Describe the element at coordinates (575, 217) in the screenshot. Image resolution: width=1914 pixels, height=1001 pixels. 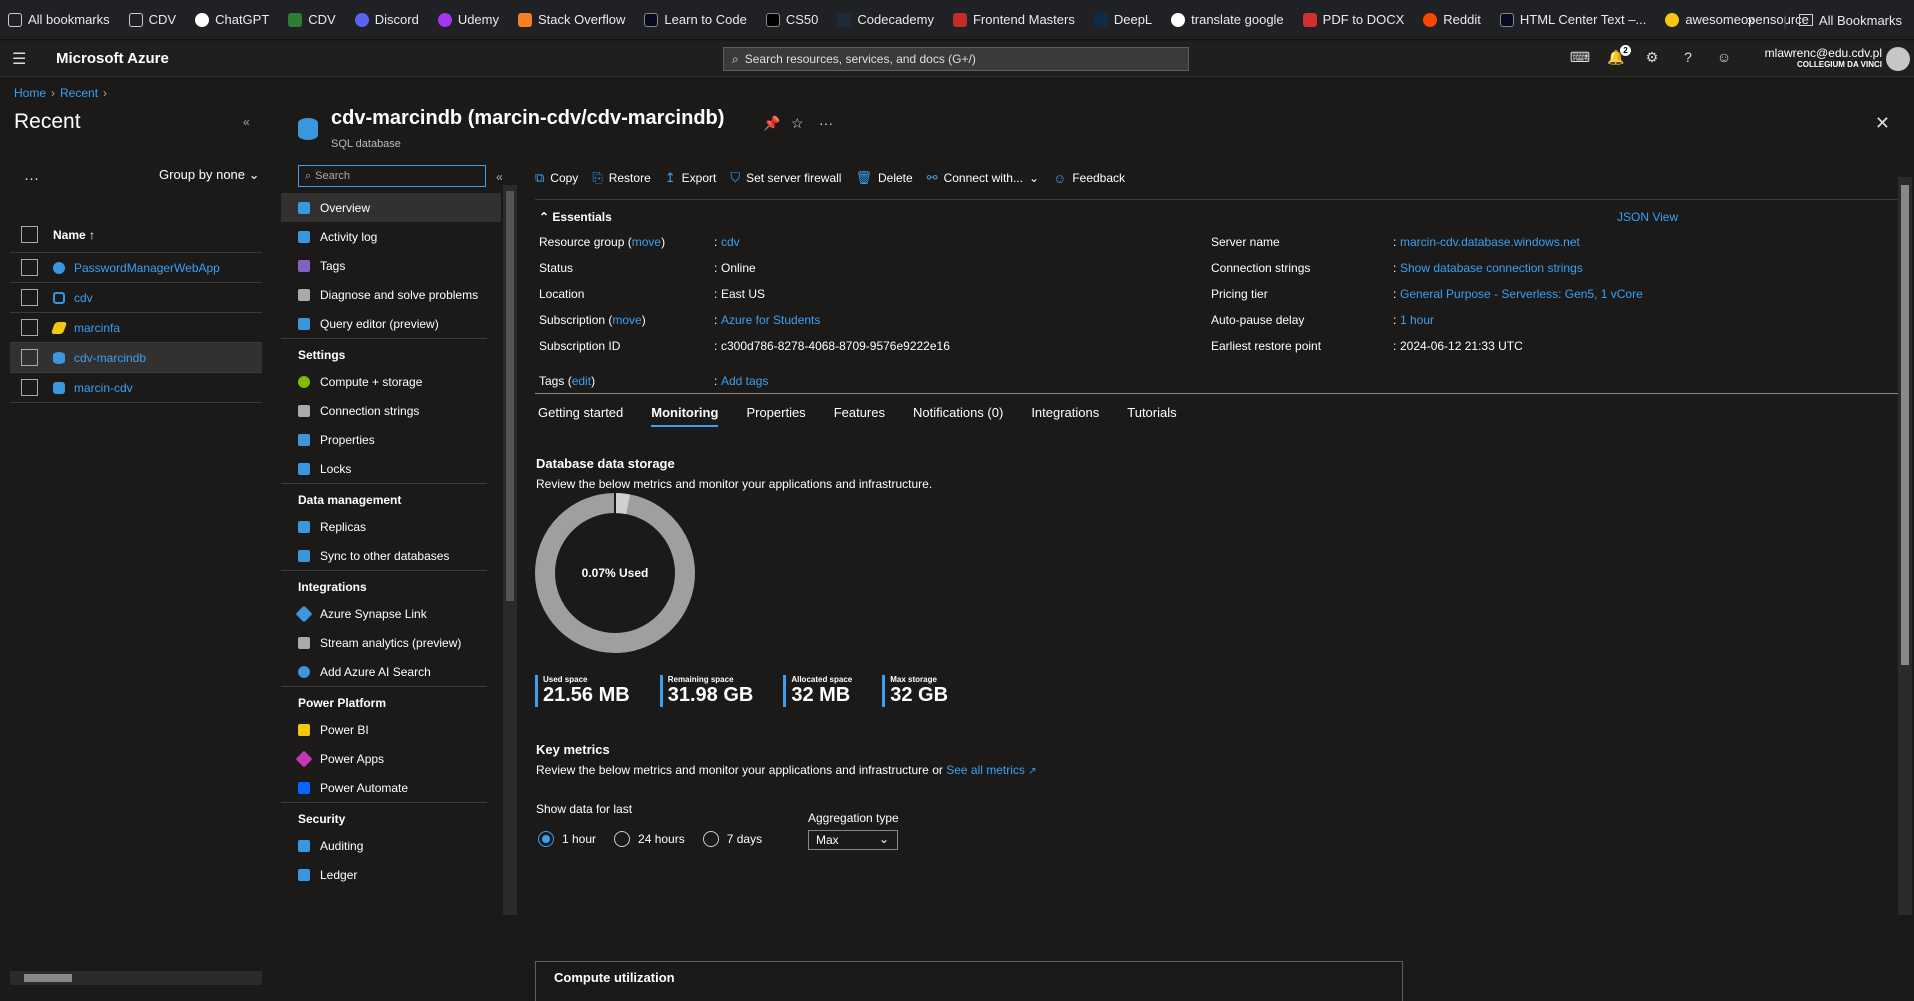
I see `essentials-toggle: ⌃ Essentials` at that location.